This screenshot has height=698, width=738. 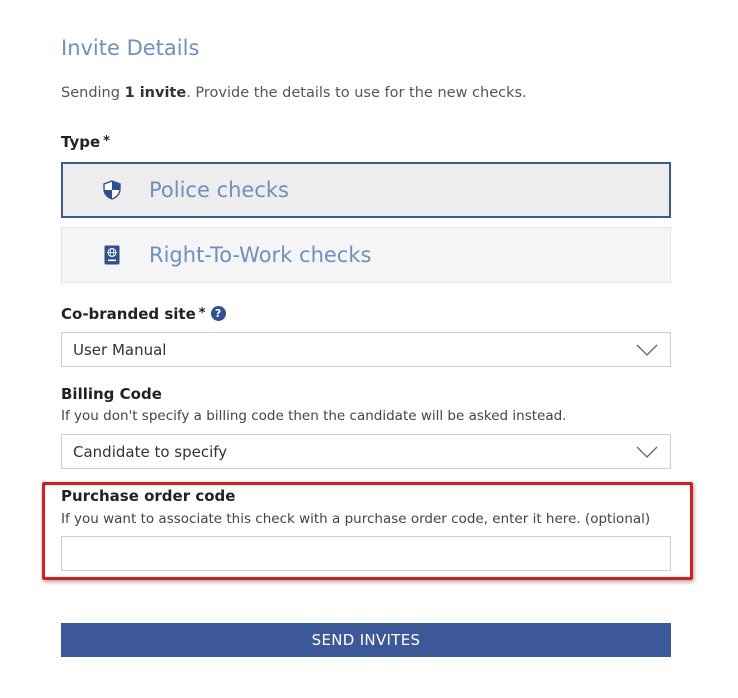 I want to click on send-invites-button: SEND INVITES, so click(x=366, y=640).